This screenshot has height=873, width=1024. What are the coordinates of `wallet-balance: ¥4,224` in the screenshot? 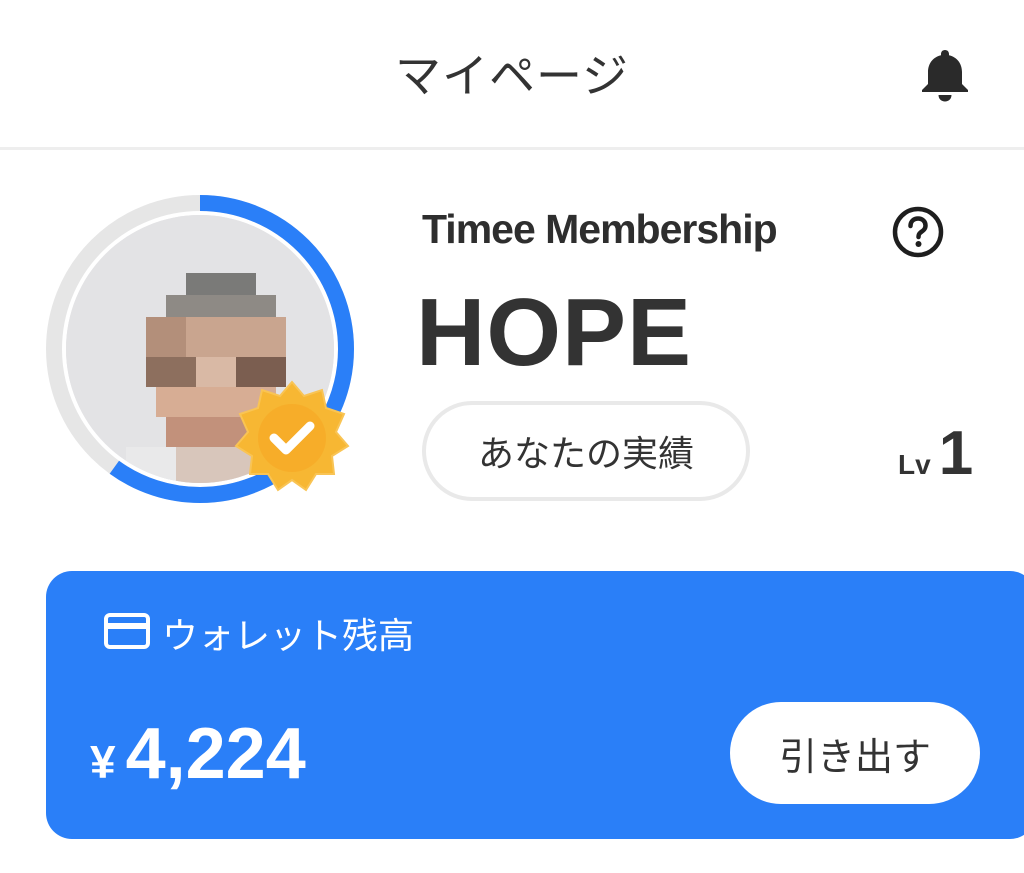 It's located at (198, 754).